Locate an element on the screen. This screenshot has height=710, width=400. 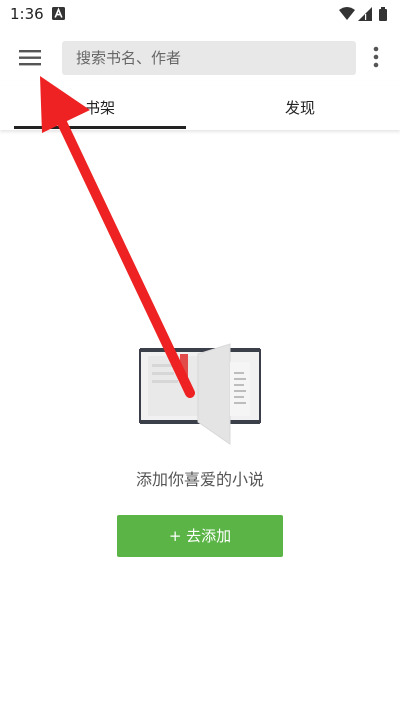
tab-discover: 发现 is located at coordinates (300, 108).